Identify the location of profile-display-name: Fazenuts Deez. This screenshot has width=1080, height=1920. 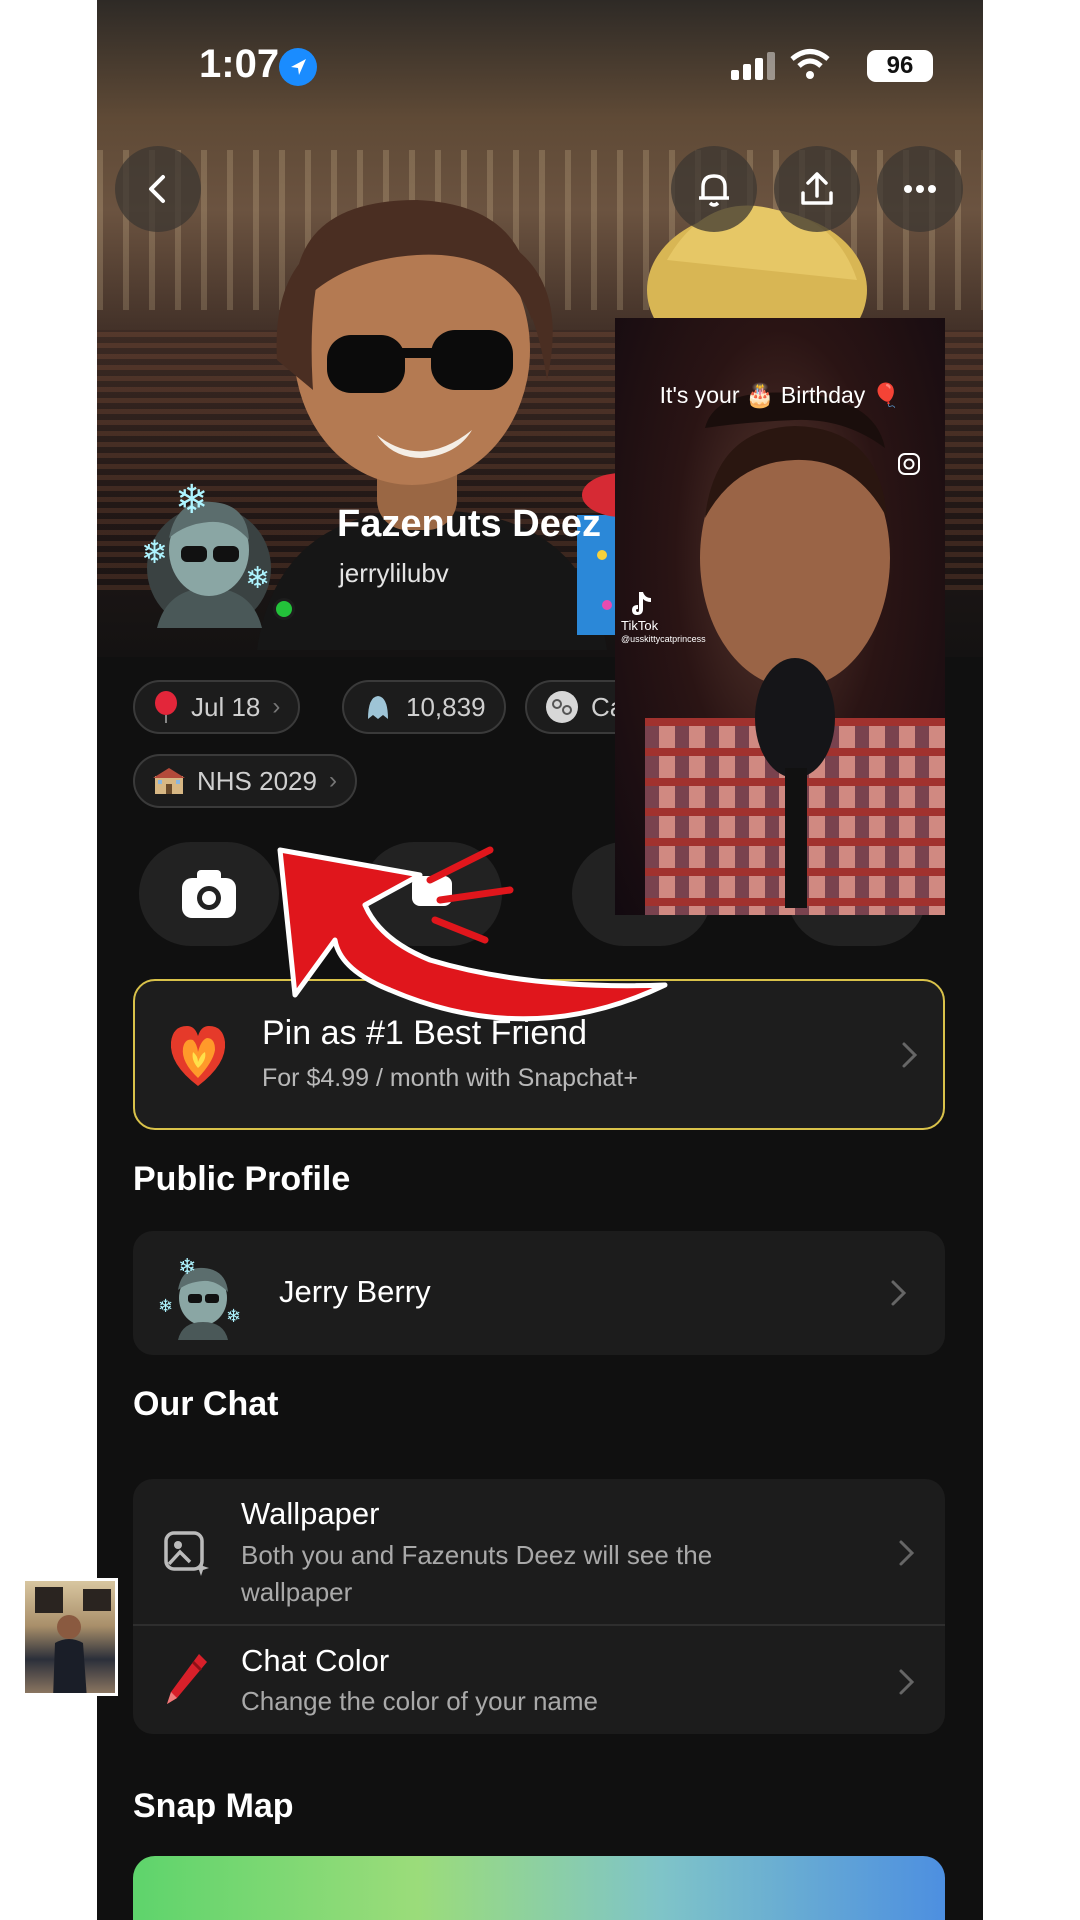
(469, 524).